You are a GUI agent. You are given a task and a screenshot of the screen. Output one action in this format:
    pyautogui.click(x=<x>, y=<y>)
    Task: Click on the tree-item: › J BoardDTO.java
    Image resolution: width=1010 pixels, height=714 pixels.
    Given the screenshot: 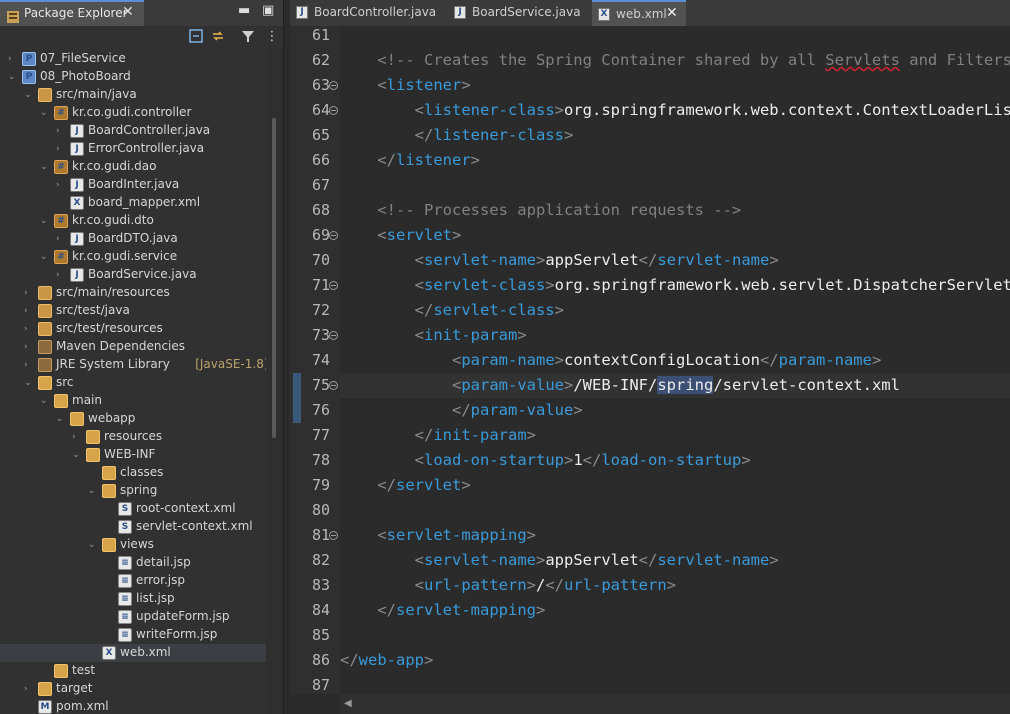 What is the action you would take?
    pyautogui.click(x=133, y=239)
    